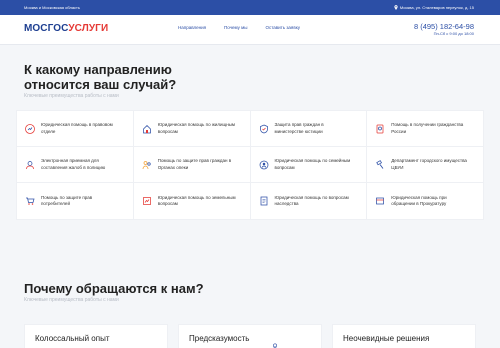 The image size is (500, 348). Describe the element at coordinates (453, 33) in the screenshot. I see `working-hours: Пн-Сб с 9:00 до 18:00` at that location.